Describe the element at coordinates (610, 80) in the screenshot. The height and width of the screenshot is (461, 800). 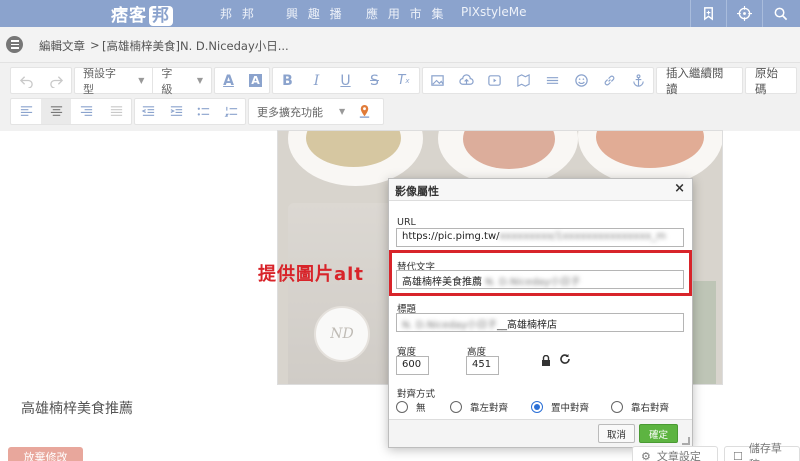
I see `link-icon` at that location.